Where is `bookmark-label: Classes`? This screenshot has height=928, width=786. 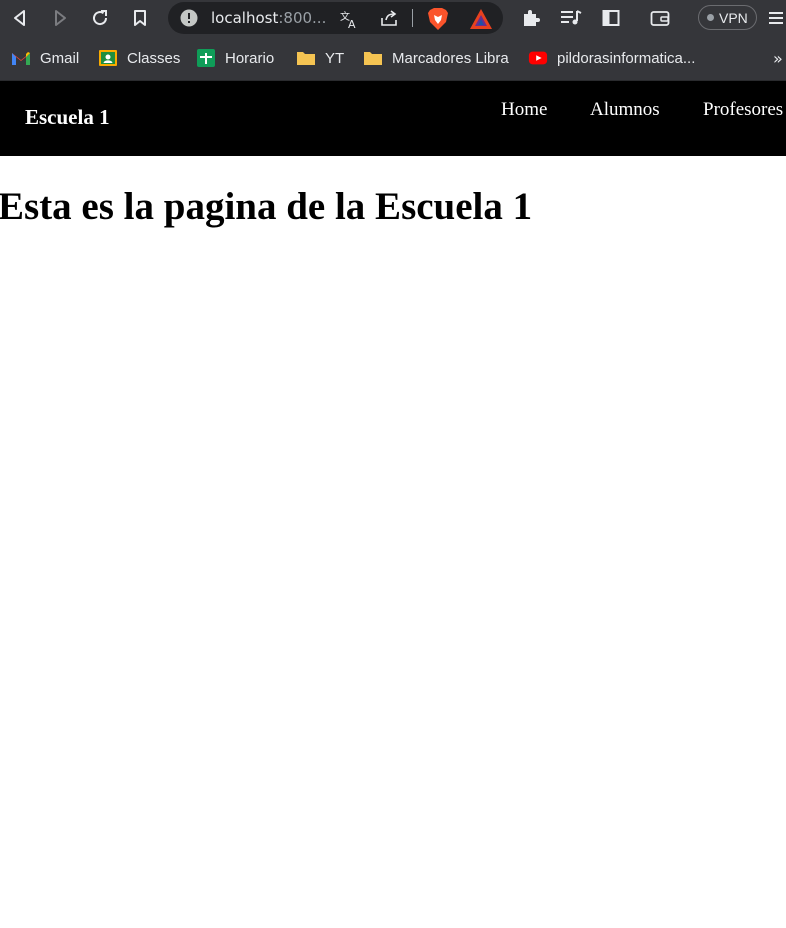
bookmark-label: Classes is located at coordinates (154, 58).